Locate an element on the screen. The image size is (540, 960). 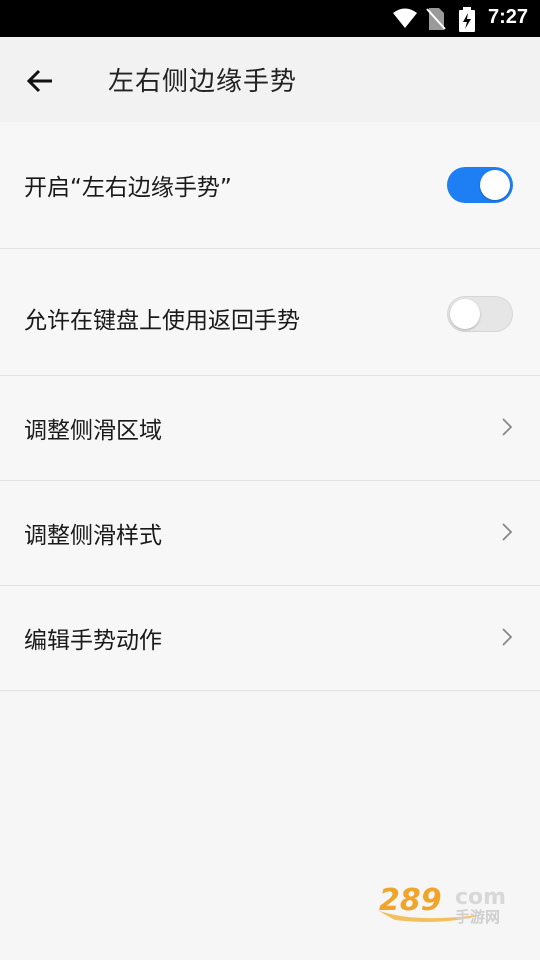
svg-text: com is located at coordinates (480, 897).